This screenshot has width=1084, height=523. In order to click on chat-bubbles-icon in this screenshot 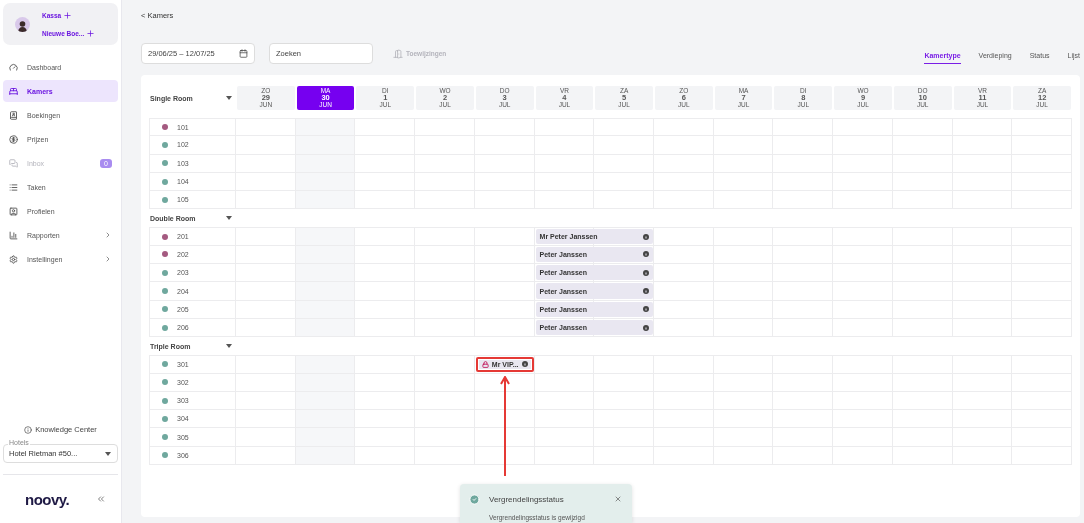, I will do `click(13, 163)`.